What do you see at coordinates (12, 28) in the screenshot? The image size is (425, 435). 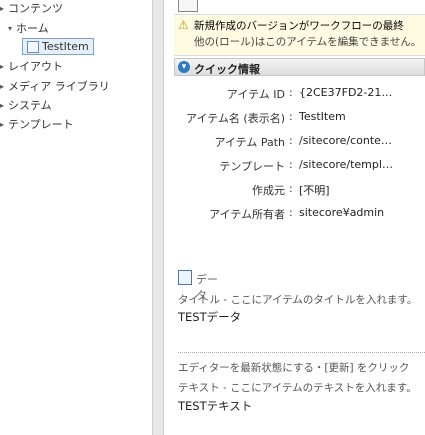 I see `collapse-arrow-icon: ▾` at bounding box center [12, 28].